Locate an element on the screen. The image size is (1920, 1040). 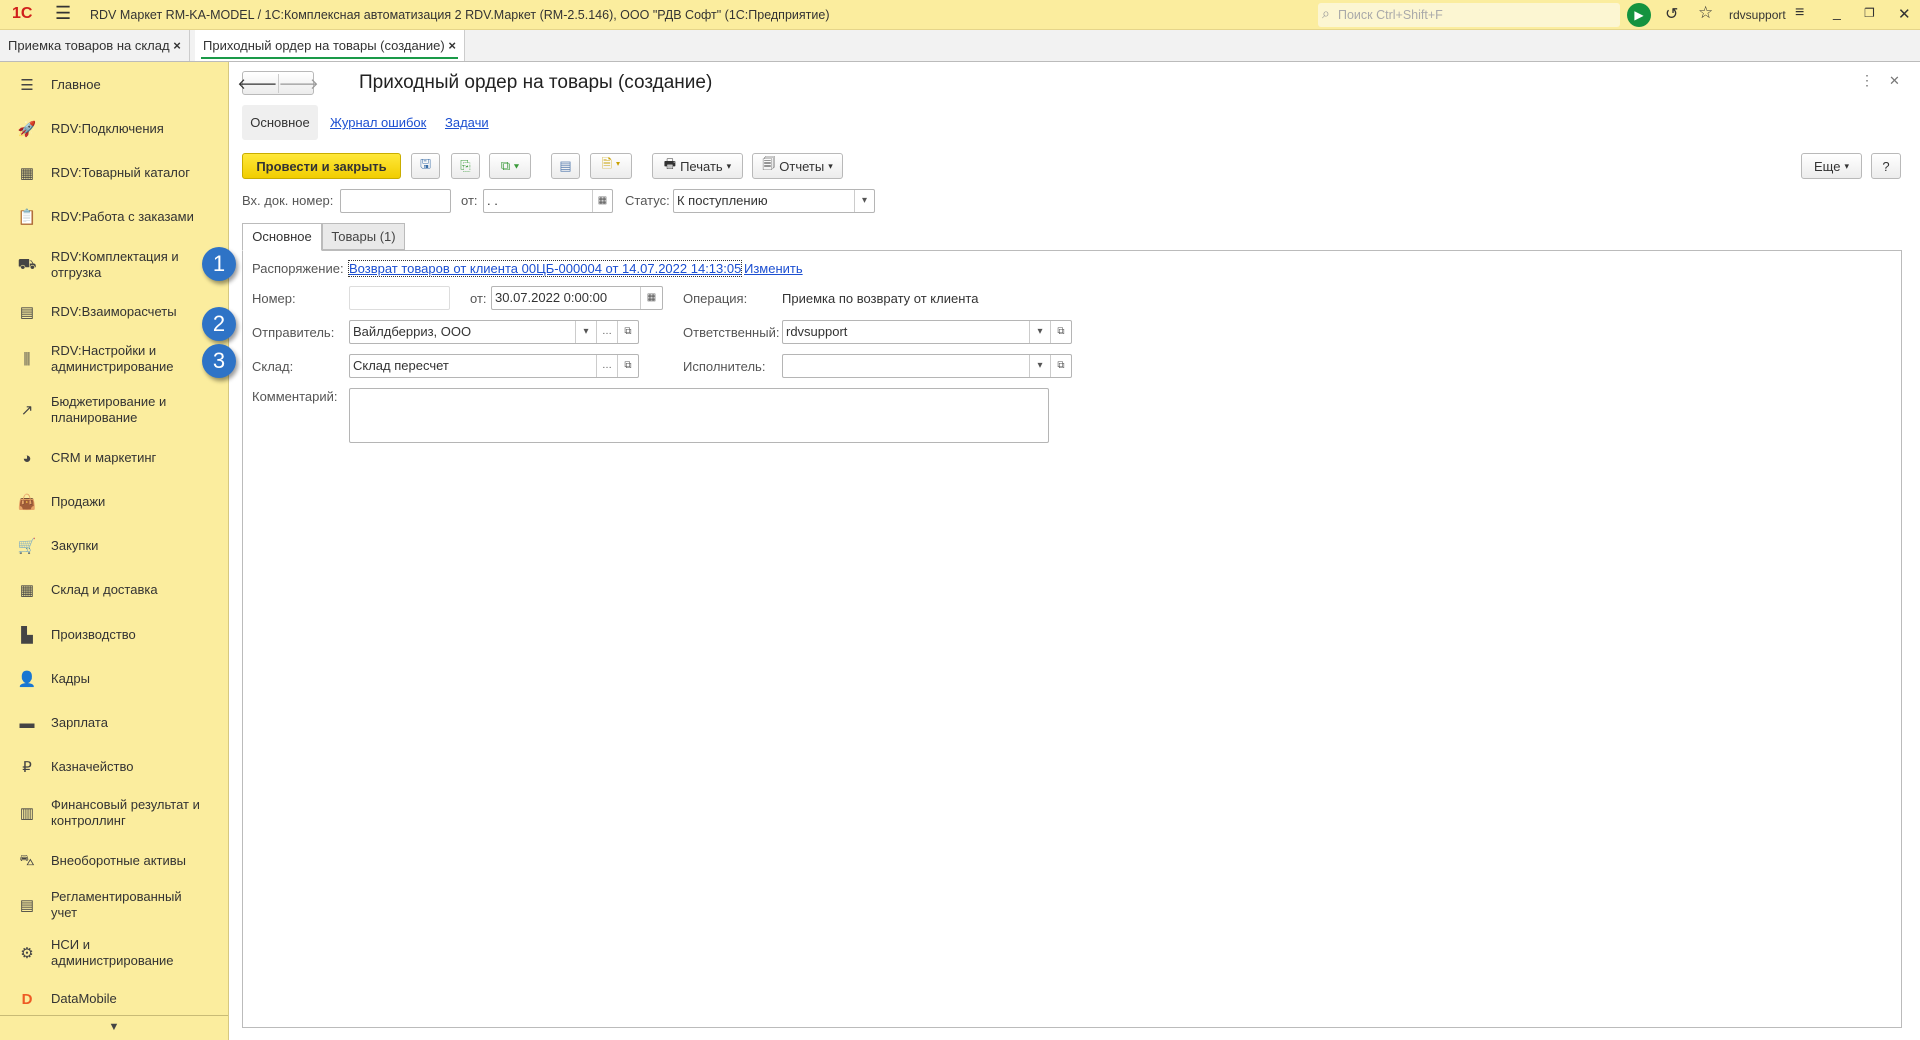
save-button: 🖫 is located at coordinates (425, 166).